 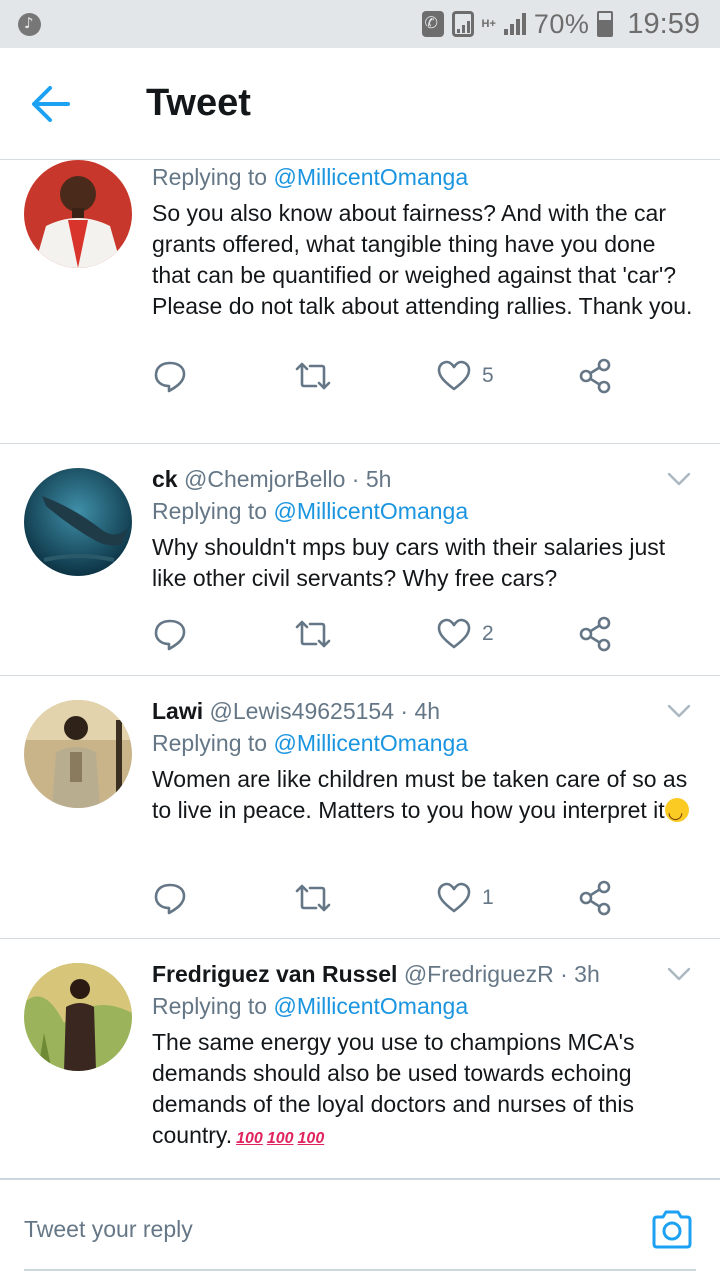 What do you see at coordinates (392, 898) in the screenshot?
I see `tweet-actions: 1` at bounding box center [392, 898].